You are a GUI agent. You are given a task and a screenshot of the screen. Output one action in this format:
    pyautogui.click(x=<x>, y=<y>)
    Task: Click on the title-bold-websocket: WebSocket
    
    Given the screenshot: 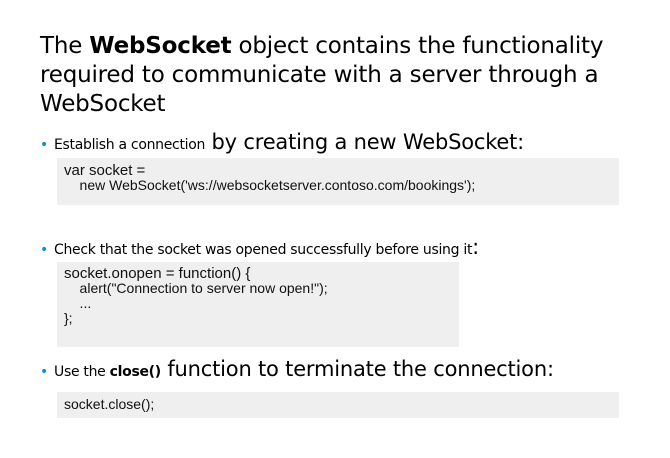 What is the action you would take?
    pyautogui.click(x=160, y=46)
    